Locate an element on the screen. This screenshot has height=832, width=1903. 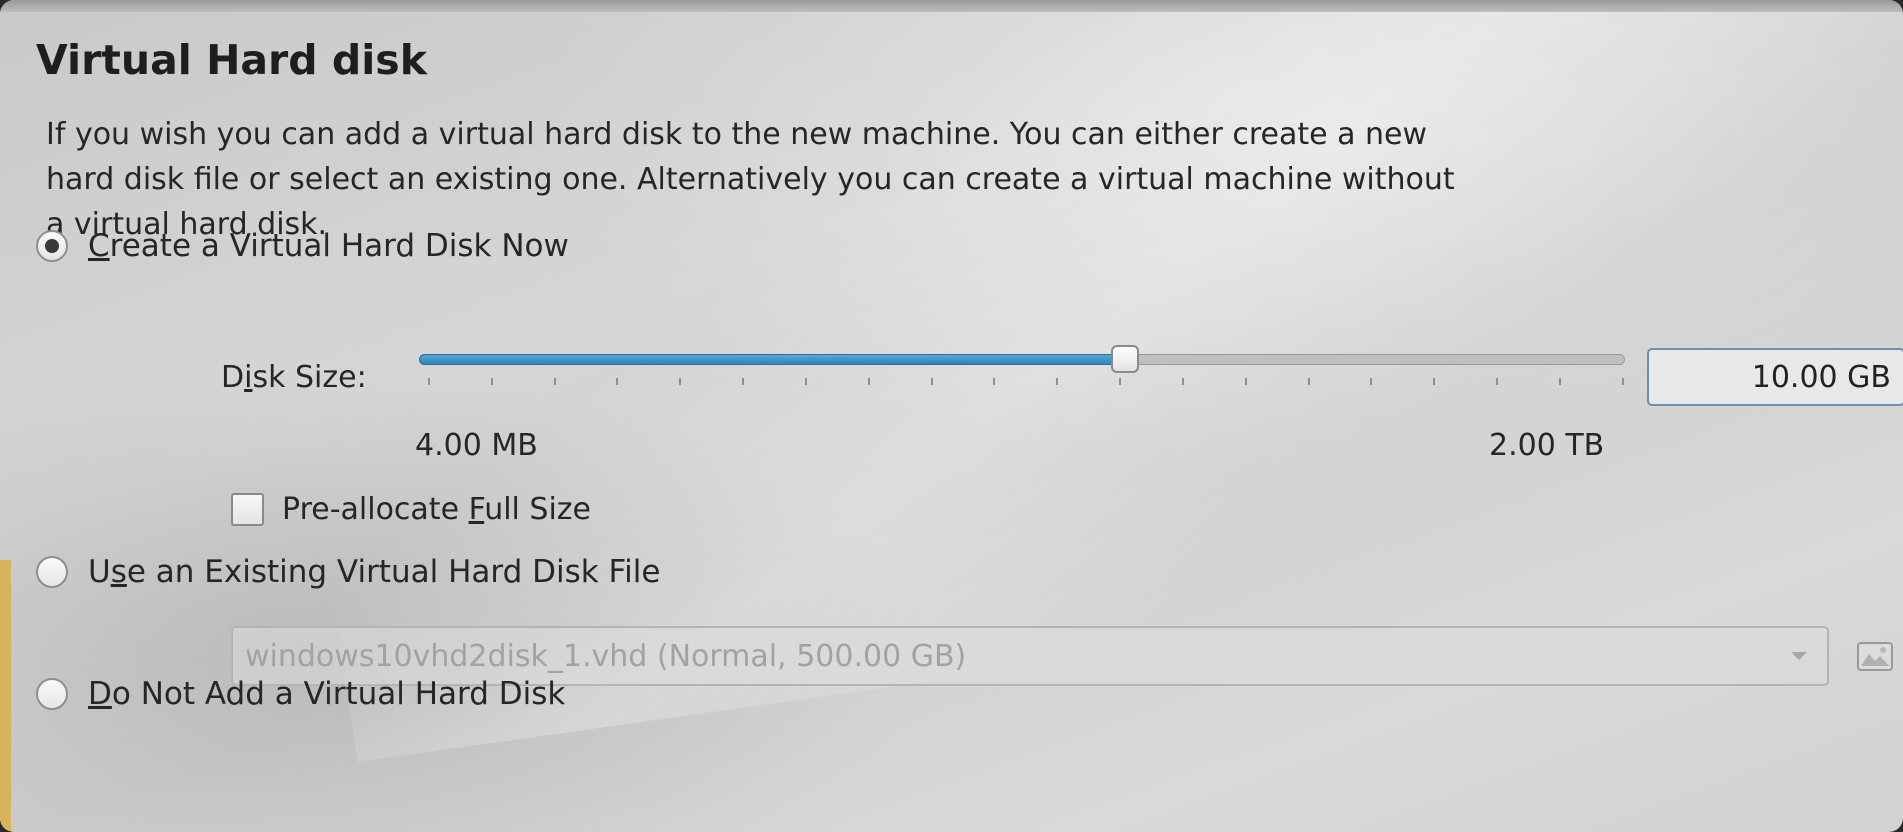
window-top-edge is located at coordinates (951, 6).